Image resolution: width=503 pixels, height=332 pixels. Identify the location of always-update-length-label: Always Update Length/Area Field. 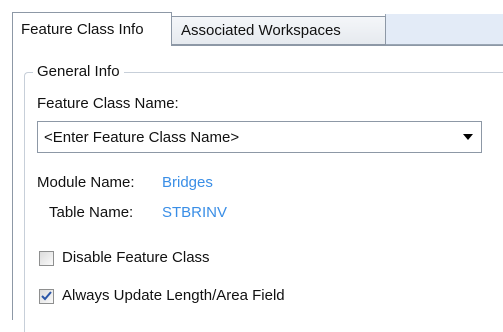
(173, 296).